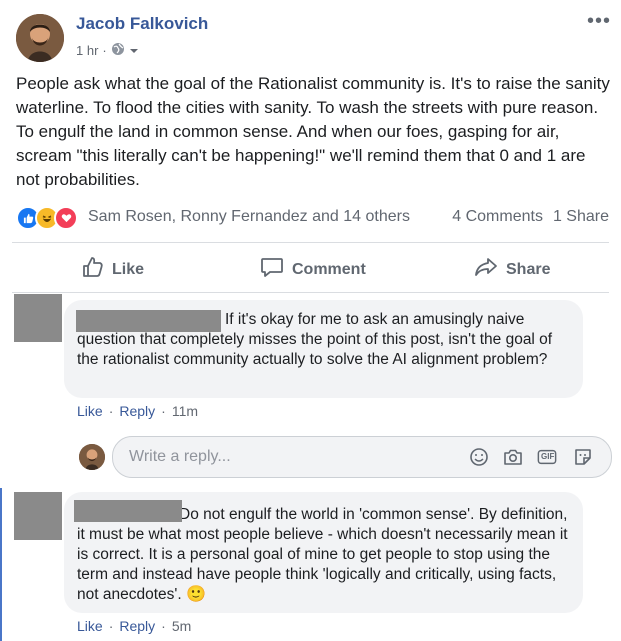 This screenshot has width=621, height=641. I want to click on comments-count: 4 Comments, so click(497, 217).